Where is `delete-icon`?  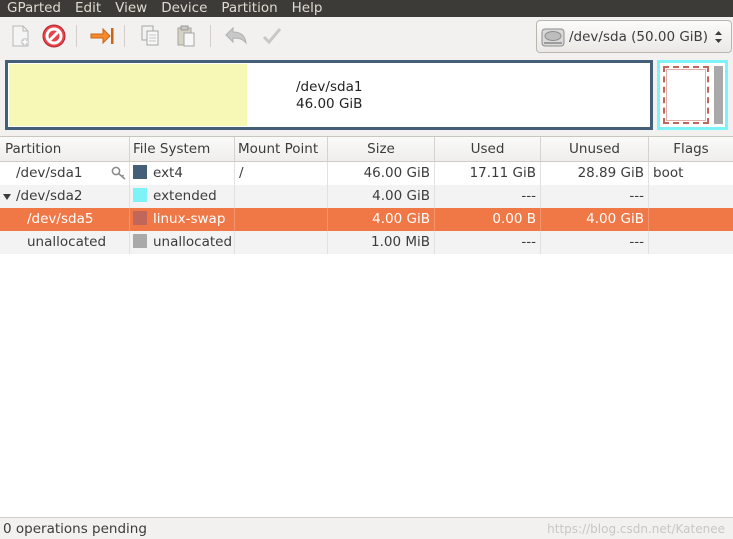
delete-icon is located at coordinates (54, 36).